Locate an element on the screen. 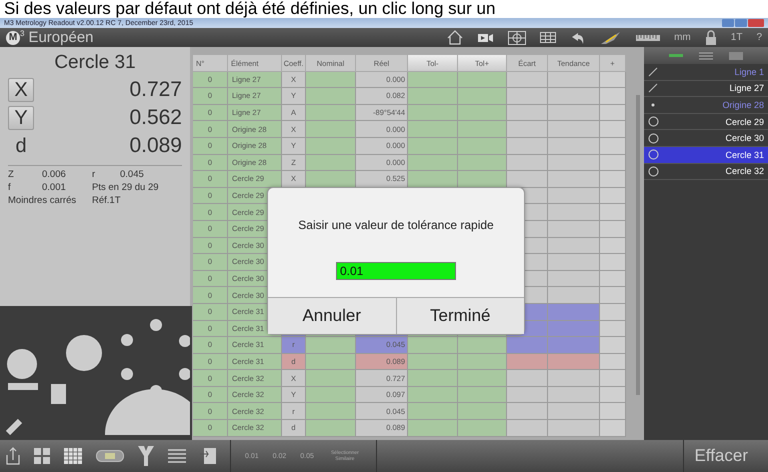 Image resolution: width=768 pixels, height=472 pixels. scrollbar is located at coordinates (638, 245).